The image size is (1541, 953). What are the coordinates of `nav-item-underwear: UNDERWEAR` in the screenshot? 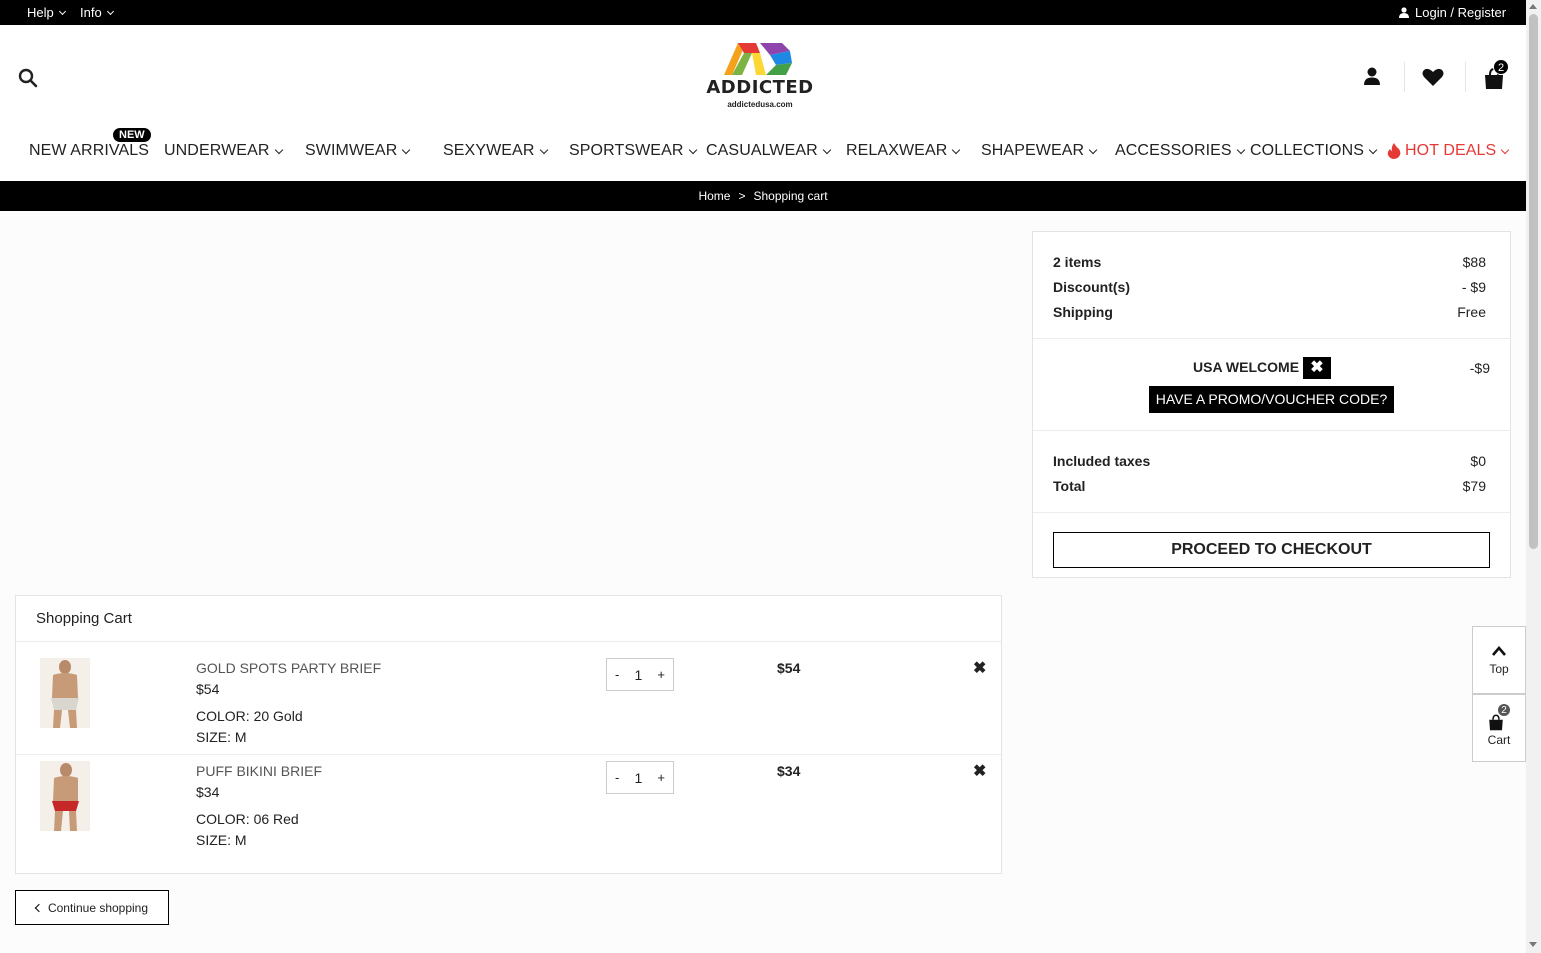 It's located at (223, 151).